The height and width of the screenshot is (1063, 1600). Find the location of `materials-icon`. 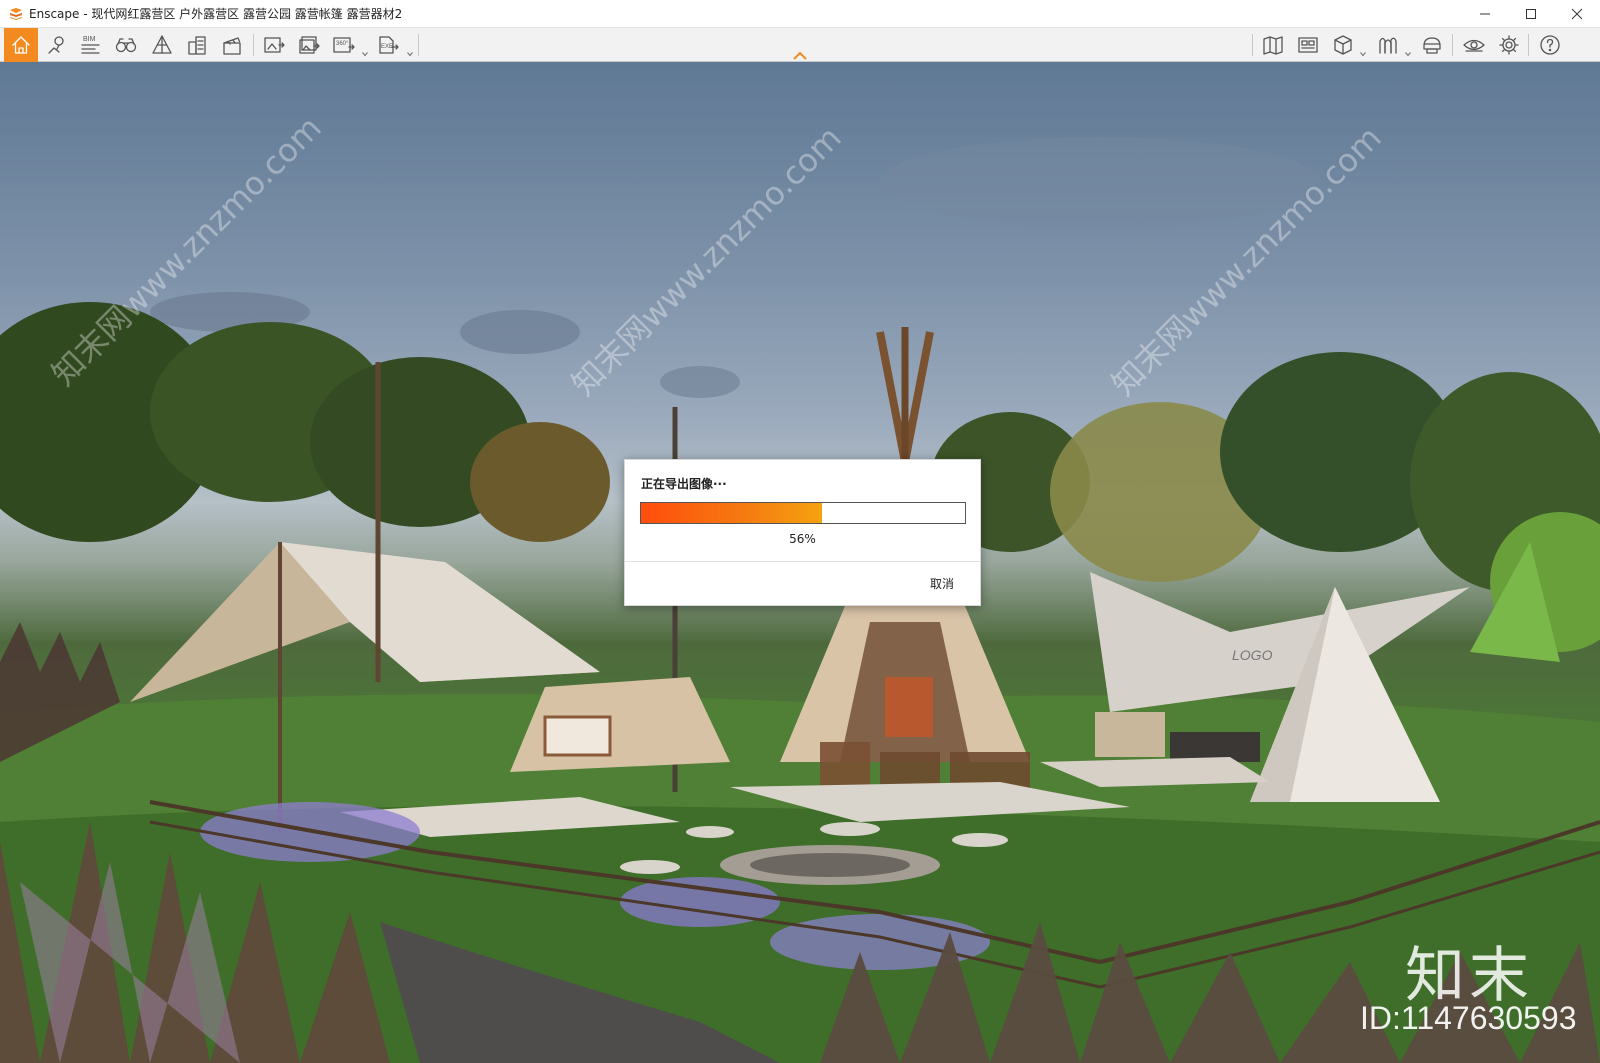

materials-icon is located at coordinates (1388, 45).